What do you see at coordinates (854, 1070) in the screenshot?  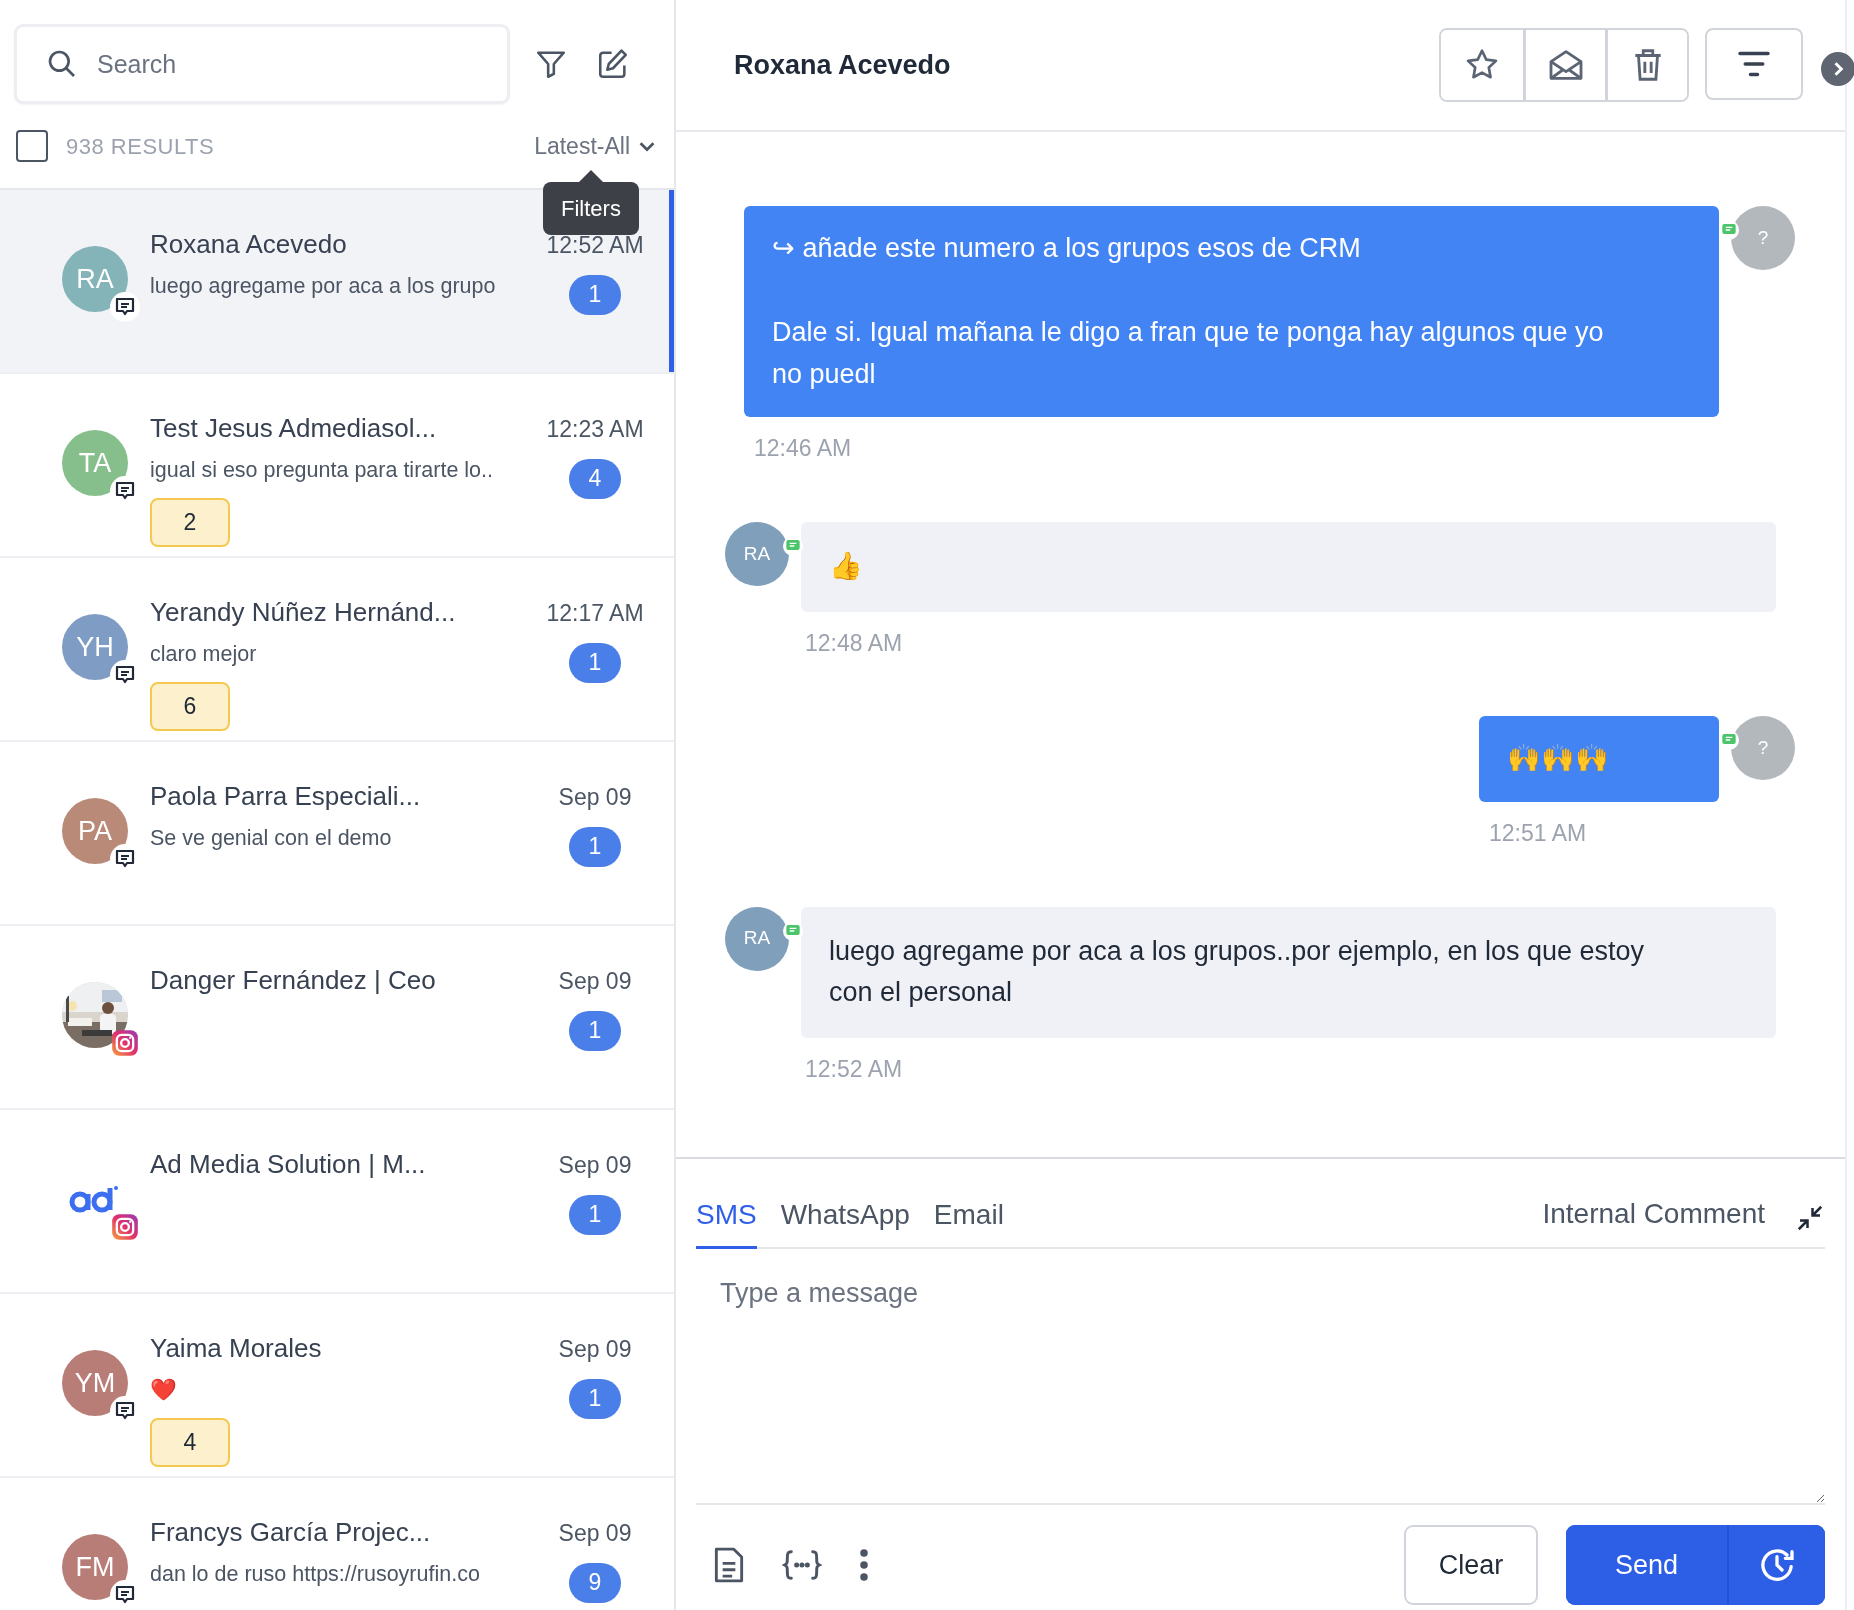 I see `message-time: 12:52 AM` at bounding box center [854, 1070].